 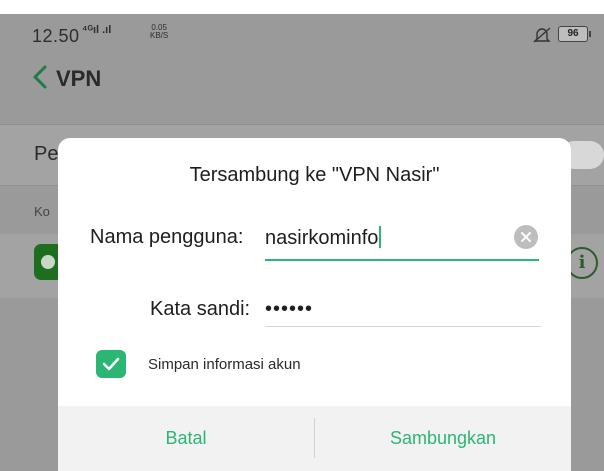 I want to click on dialog-title: Tersambung ke "VPN Nasir", so click(x=314, y=175).